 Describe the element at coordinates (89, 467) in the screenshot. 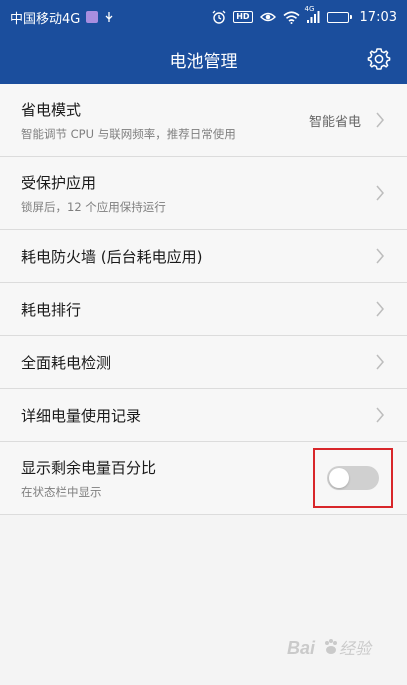

I see `row-title: 显示剩余电量百分比` at that location.